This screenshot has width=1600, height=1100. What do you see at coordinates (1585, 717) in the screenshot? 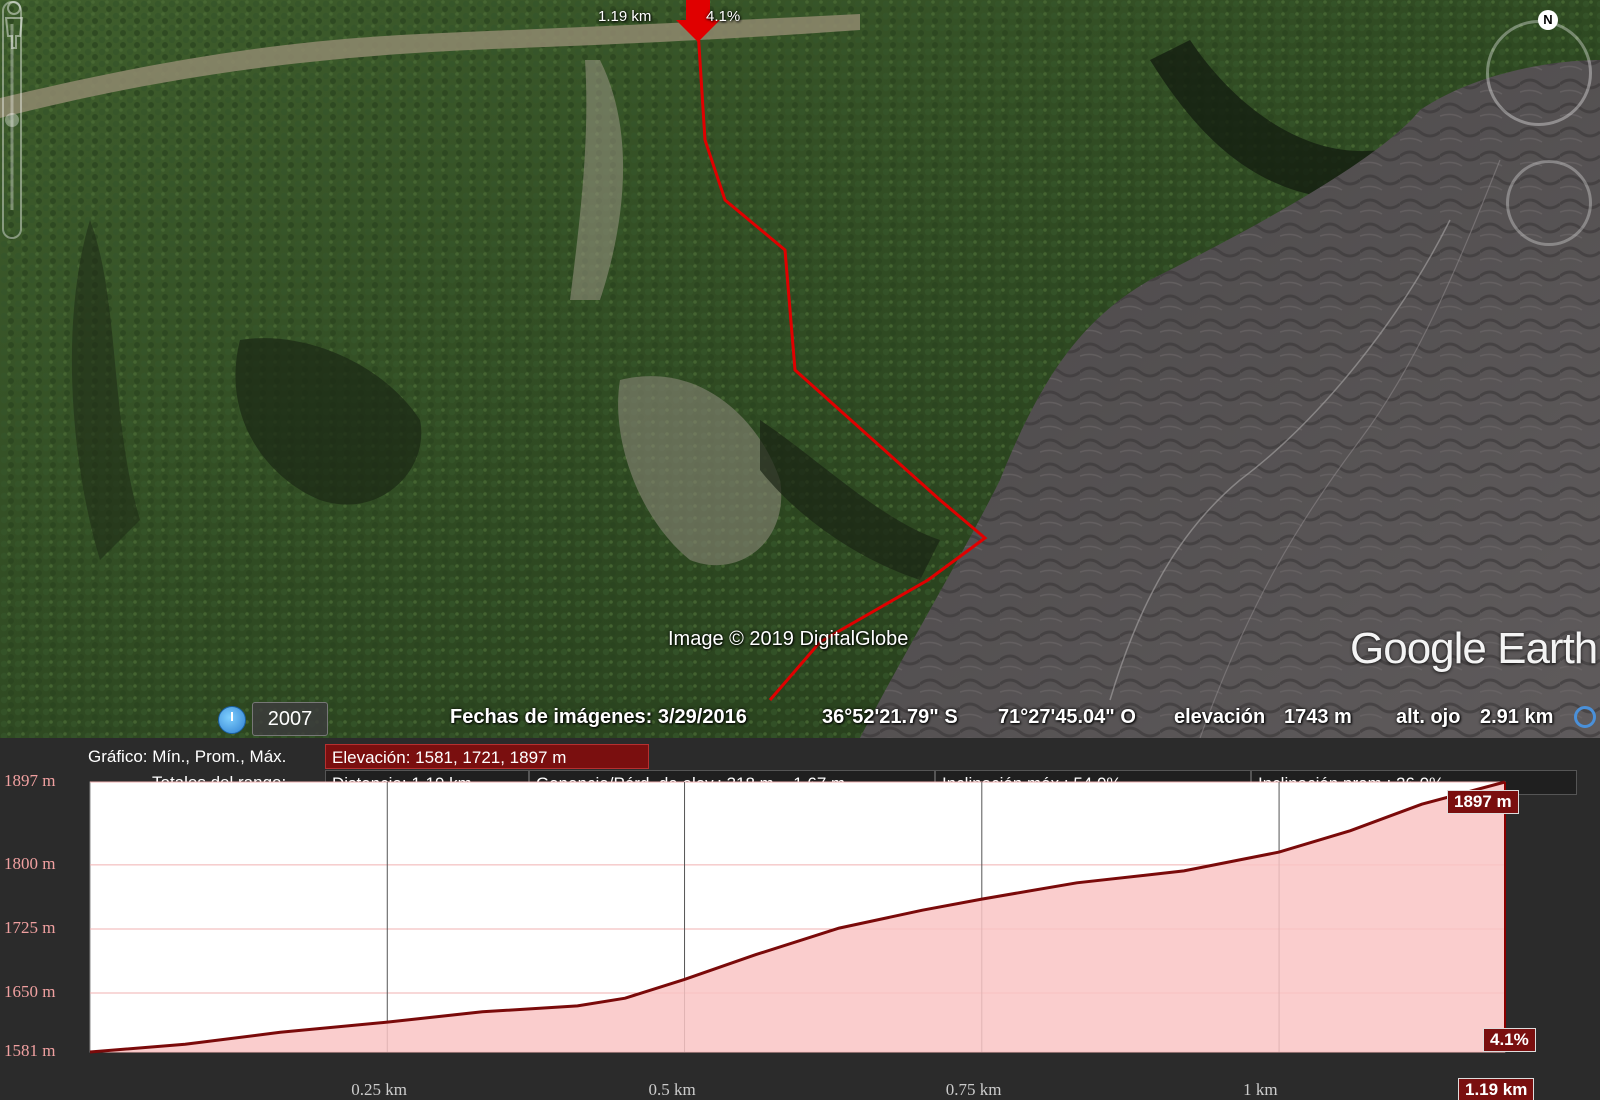
I see `zoom-indicator-icon` at bounding box center [1585, 717].